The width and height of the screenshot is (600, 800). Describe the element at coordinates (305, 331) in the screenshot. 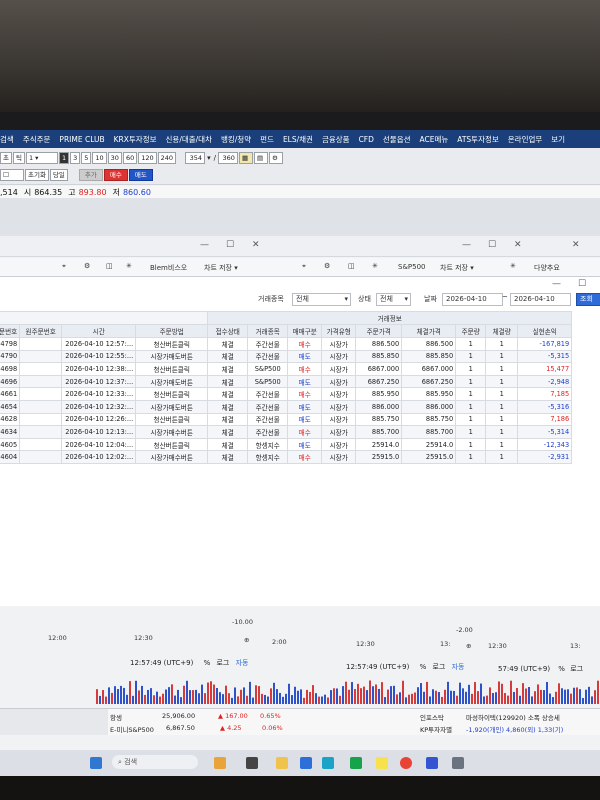

I see `column-header: 매매구분` at that location.